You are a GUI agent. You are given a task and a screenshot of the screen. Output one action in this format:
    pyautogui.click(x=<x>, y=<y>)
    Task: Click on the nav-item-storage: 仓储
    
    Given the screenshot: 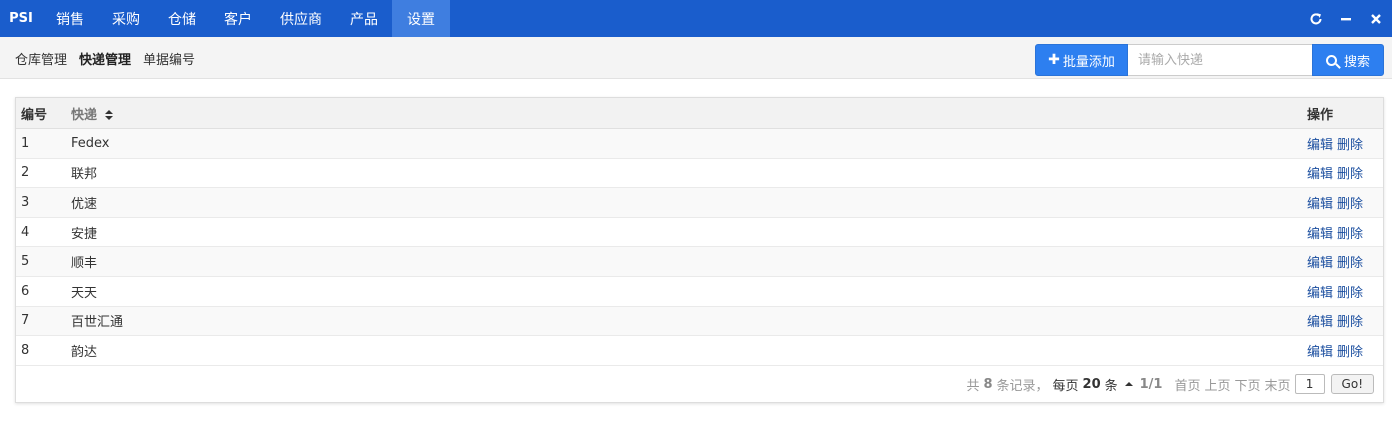 What is the action you would take?
    pyautogui.click(x=182, y=18)
    